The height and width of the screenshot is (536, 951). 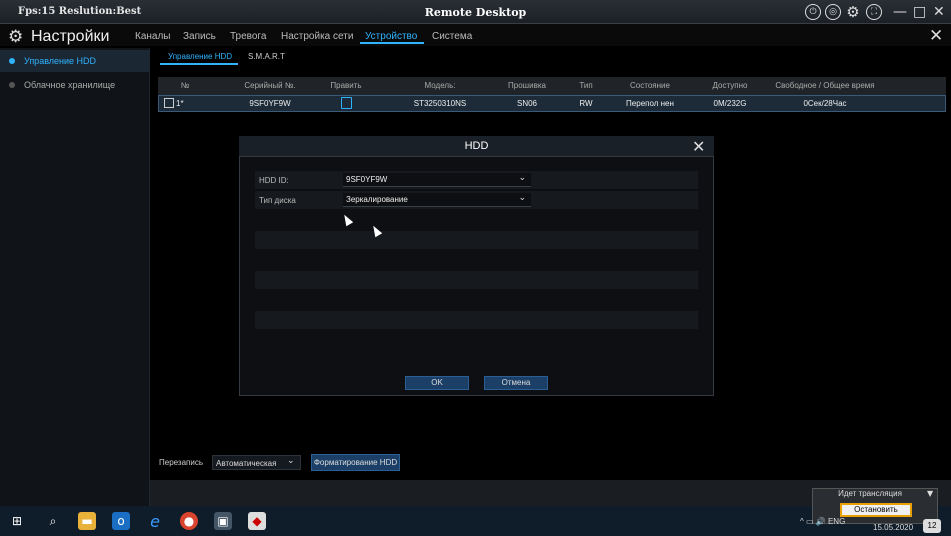 What do you see at coordinates (939, 12) in the screenshot?
I see `close-window-icon: ✕` at bounding box center [939, 12].